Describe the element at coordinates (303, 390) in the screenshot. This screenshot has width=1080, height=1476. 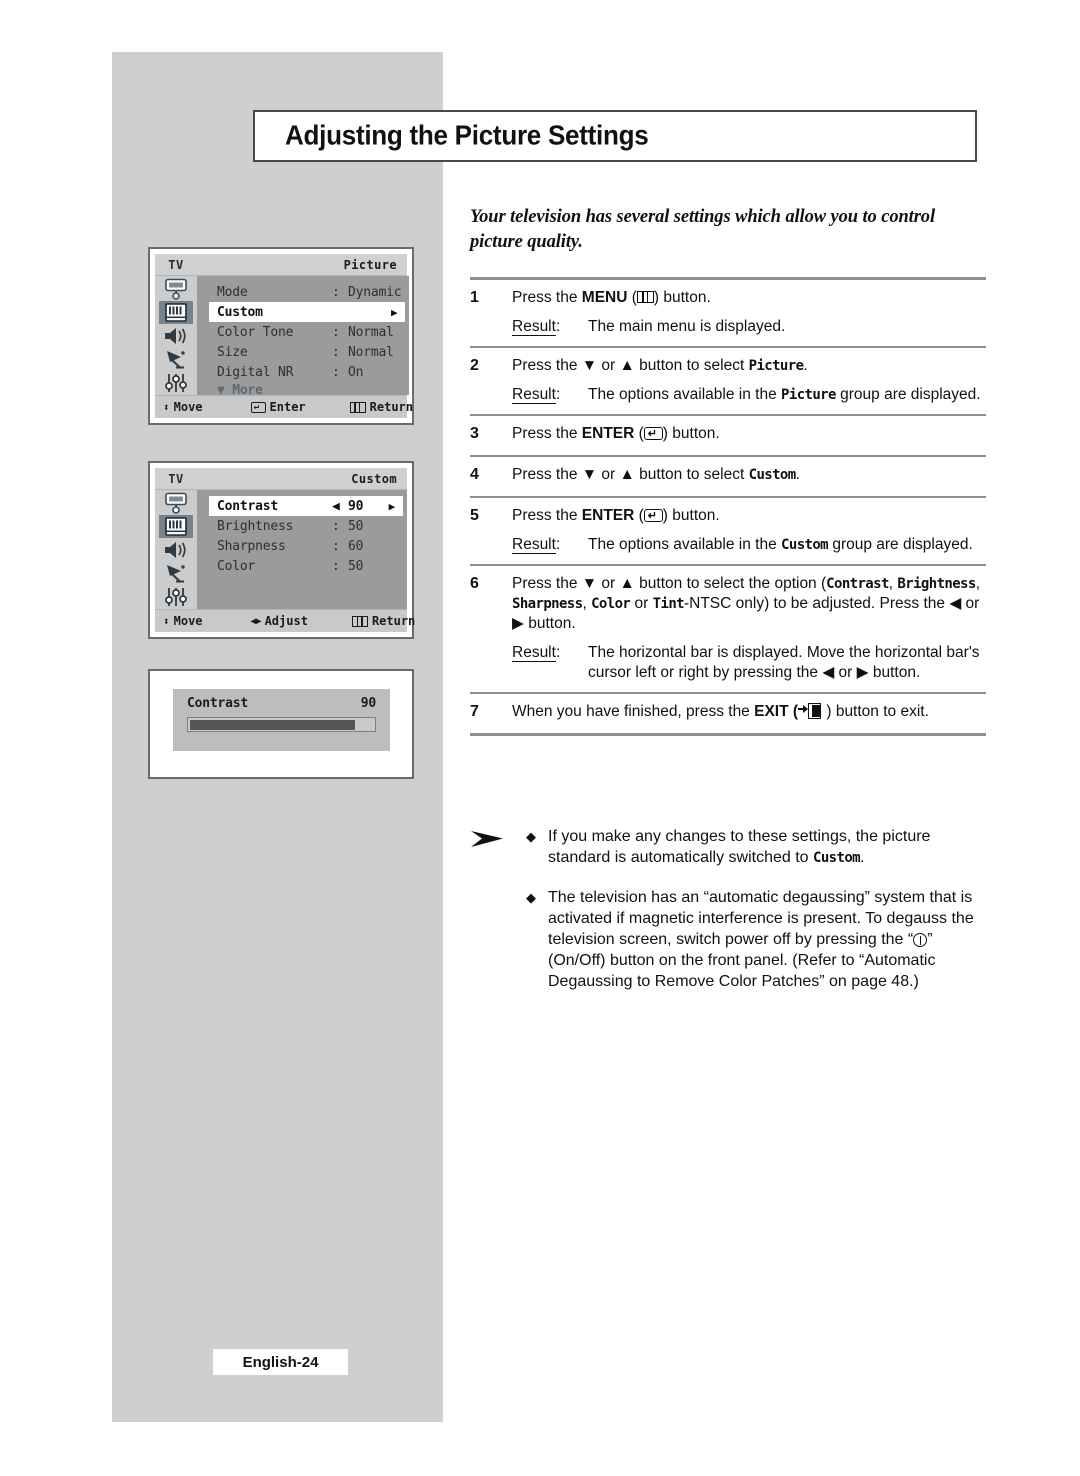
I see `osd-more-indicator: ▼ More` at that location.